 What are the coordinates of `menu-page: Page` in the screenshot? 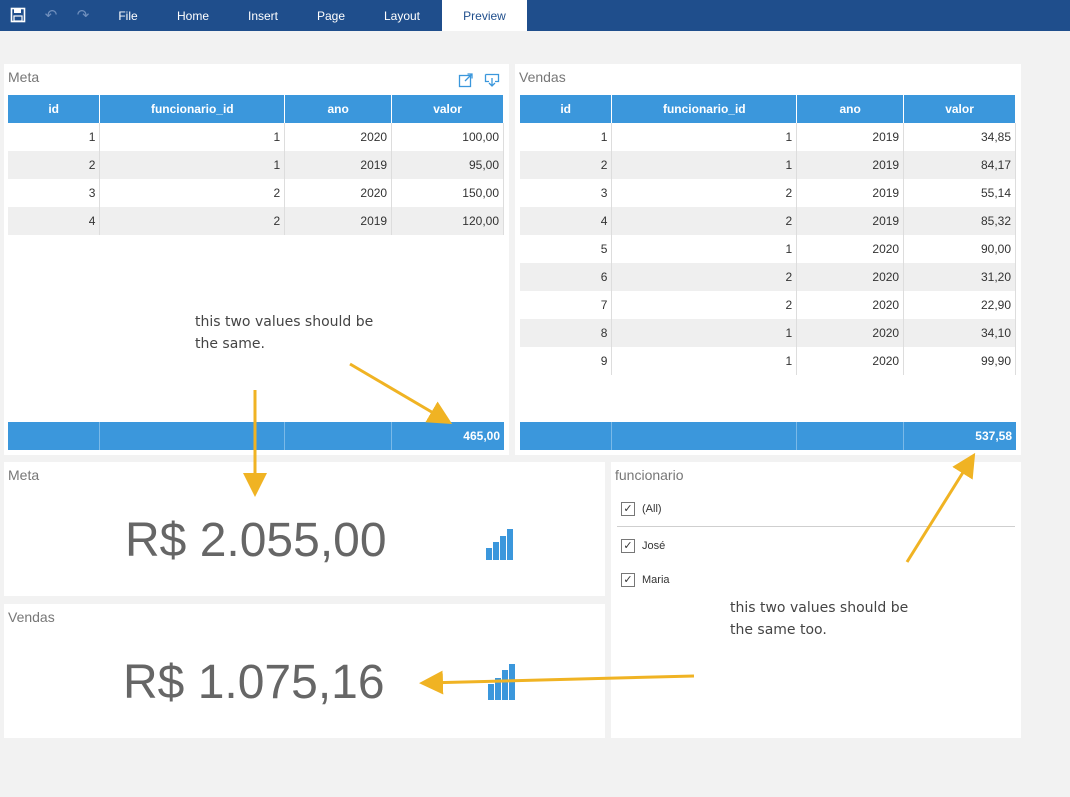 It's located at (331, 15).